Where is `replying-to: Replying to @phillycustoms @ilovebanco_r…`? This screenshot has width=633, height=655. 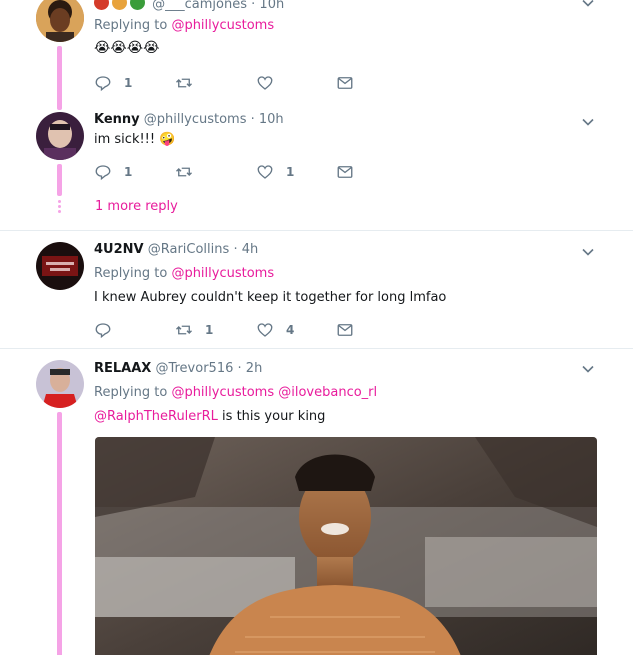
replying-to: Replying to @phillycustoms @ilovebanco_r… is located at coordinates (236, 392).